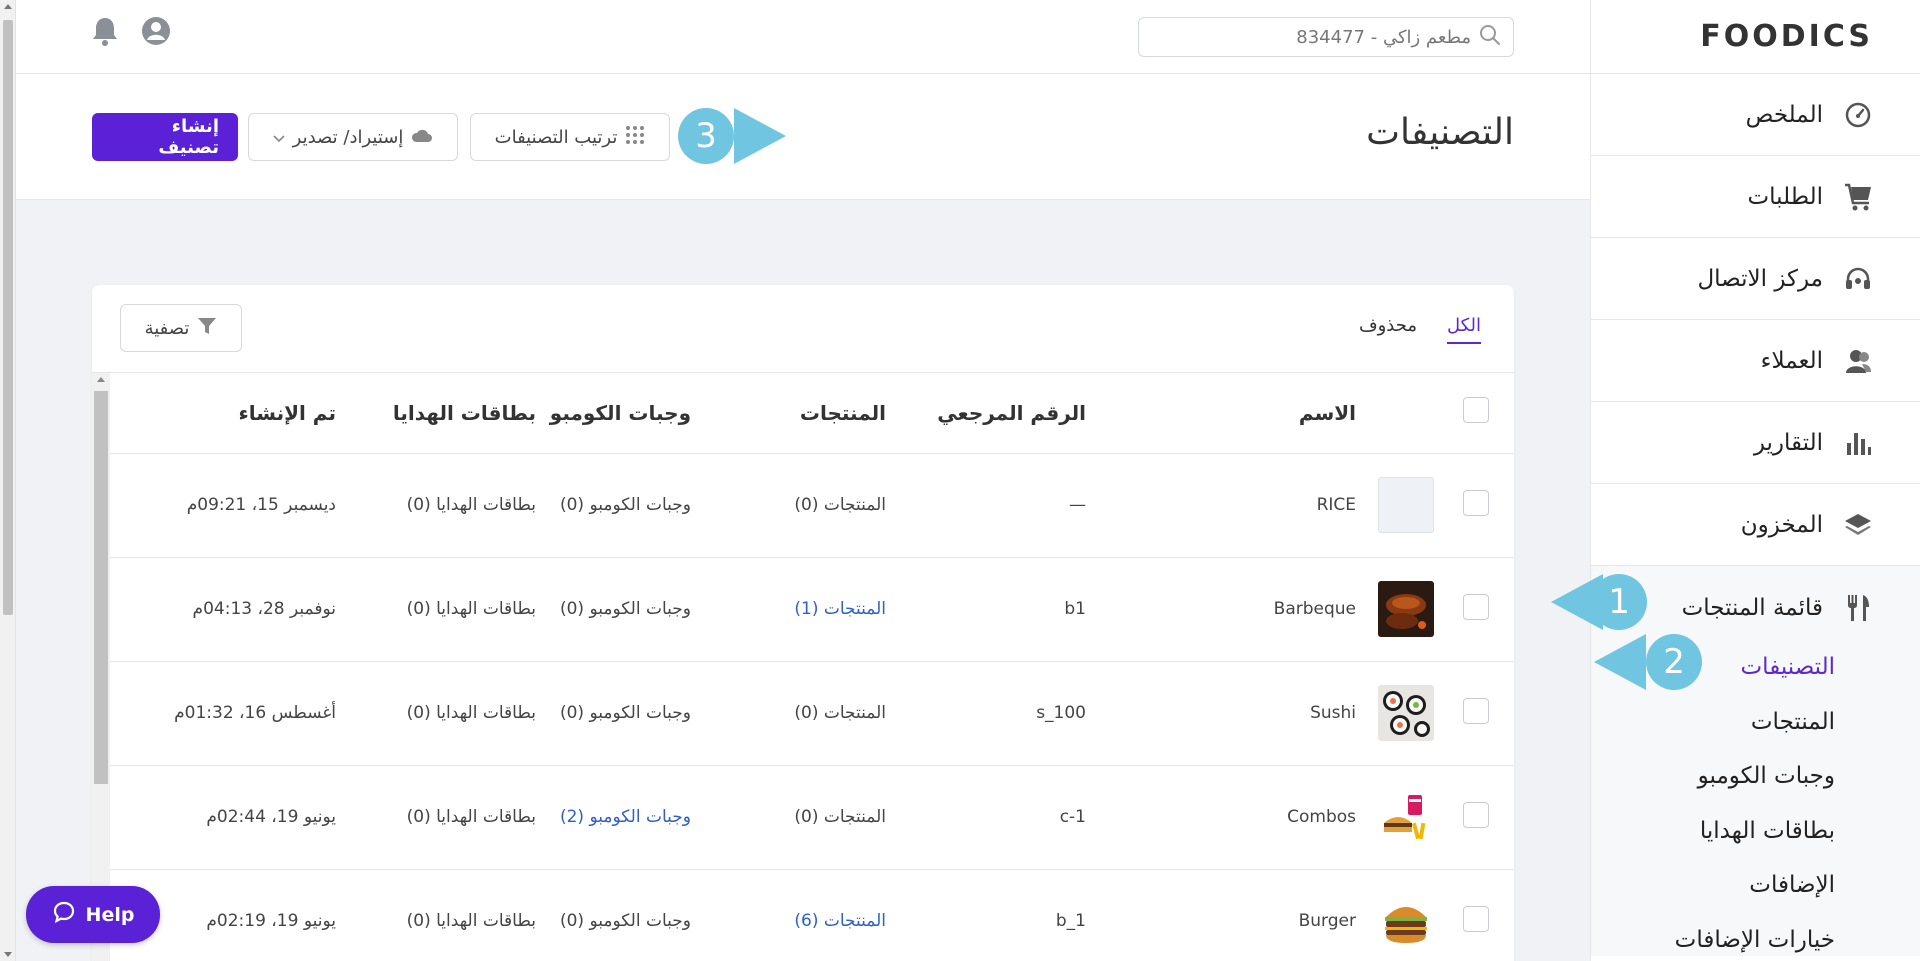 This screenshot has height=961, width=1920. I want to click on burger-thumbnail, so click(1406, 921).